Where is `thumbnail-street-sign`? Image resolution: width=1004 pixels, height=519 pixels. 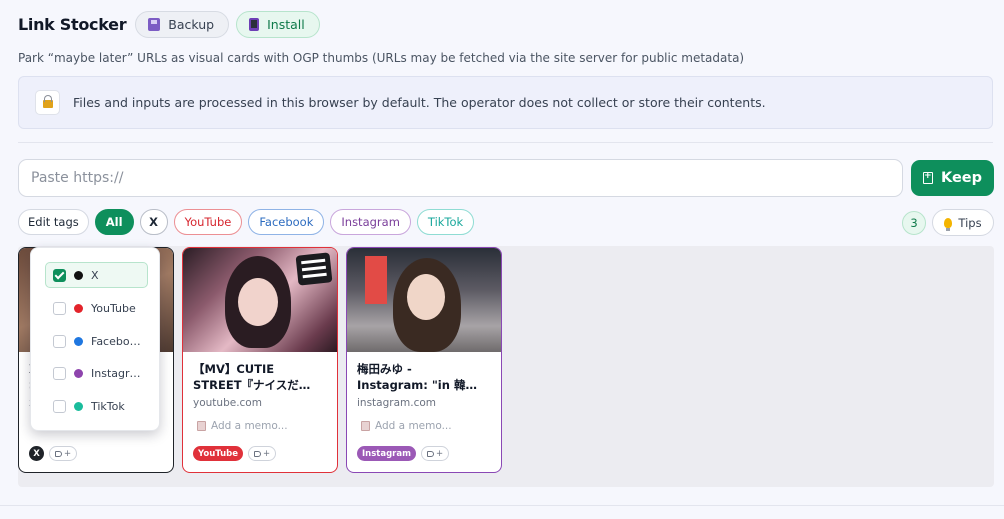
thumbnail-street-sign is located at coordinates (376, 280).